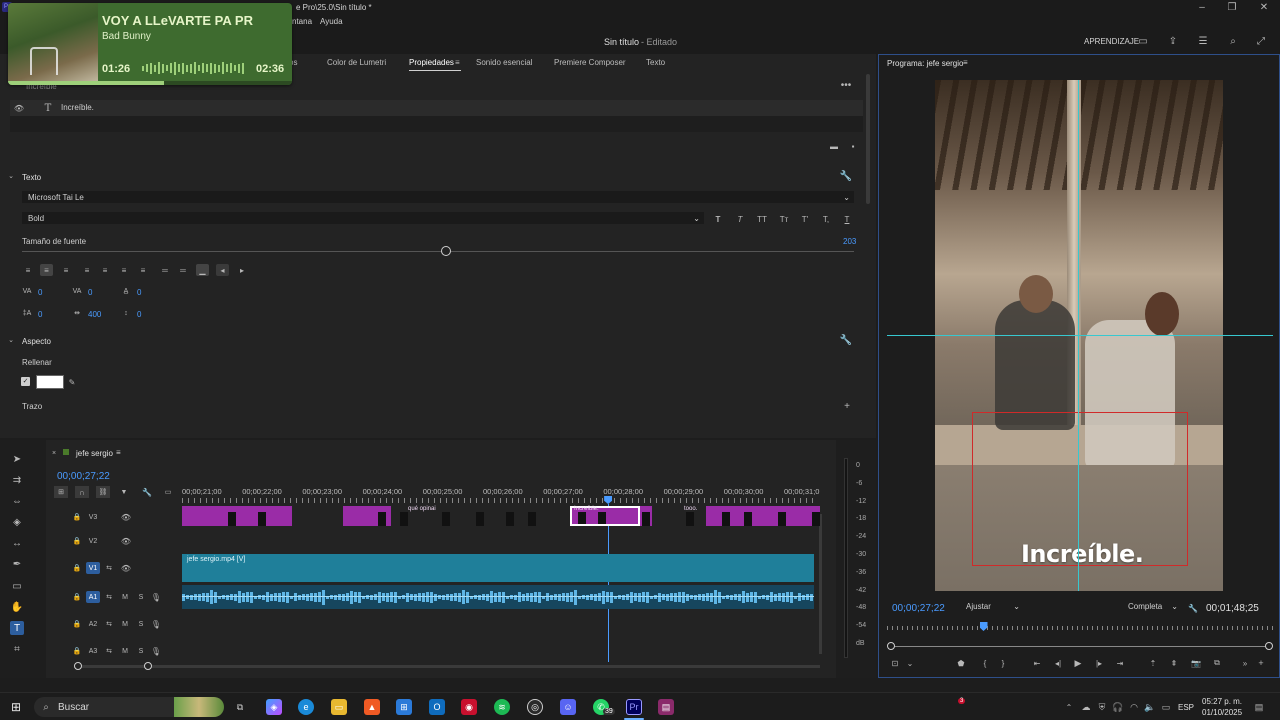  Describe the element at coordinates (372, 707) in the screenshot. I see `brave-icon: ▲` at that location.